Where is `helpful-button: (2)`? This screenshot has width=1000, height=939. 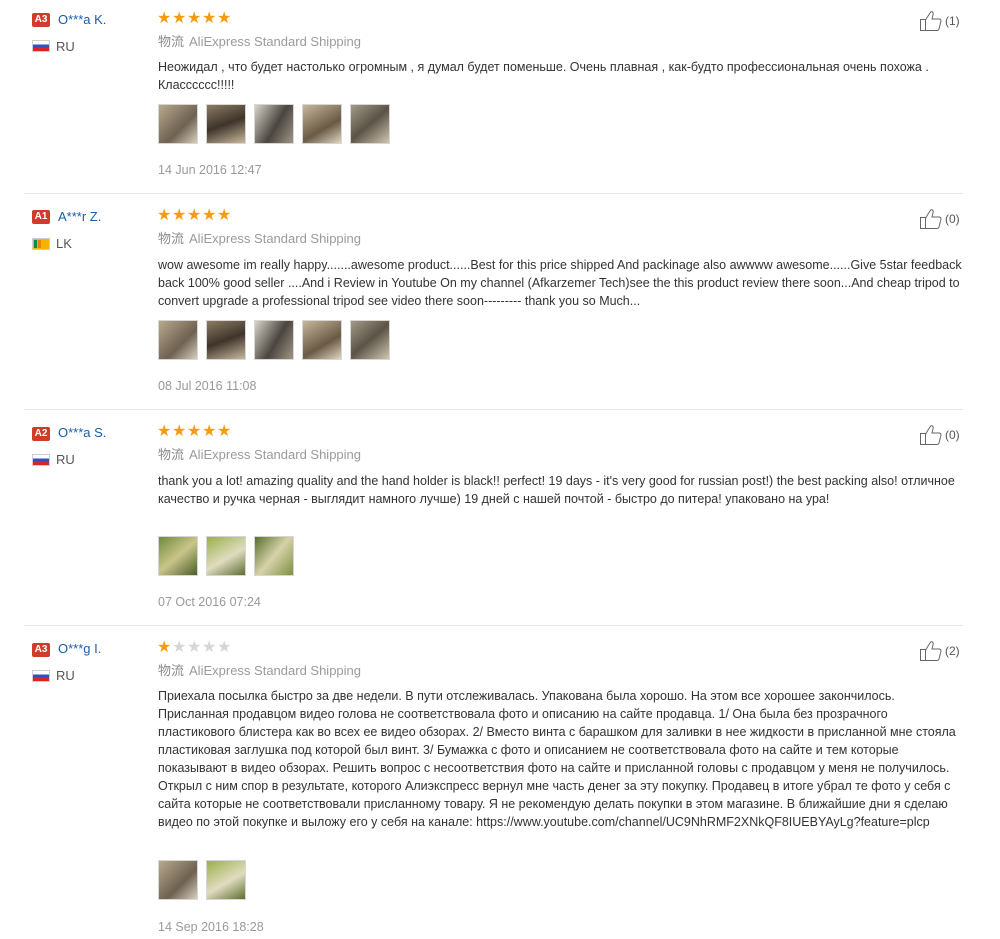
helpful-button: (2) is located at coordinates (939, 651).